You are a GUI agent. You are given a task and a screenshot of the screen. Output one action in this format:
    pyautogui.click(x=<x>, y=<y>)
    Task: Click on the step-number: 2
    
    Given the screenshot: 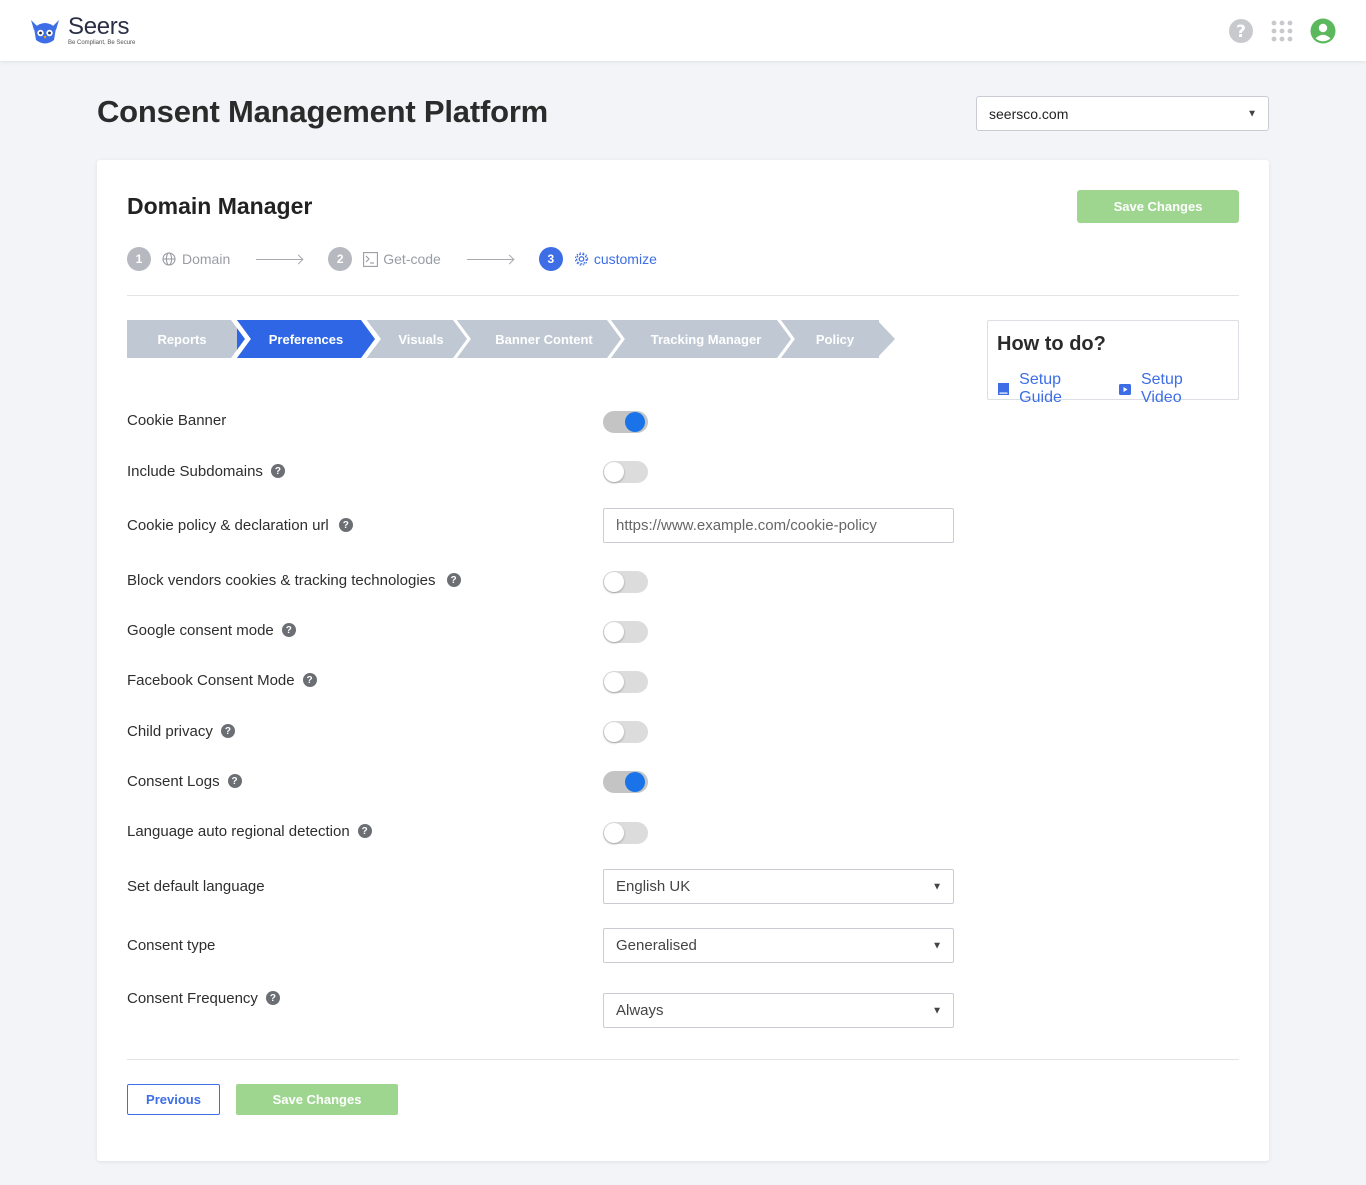 What is the action you would take?
    pyautogui.click(x=340, y=259)
    